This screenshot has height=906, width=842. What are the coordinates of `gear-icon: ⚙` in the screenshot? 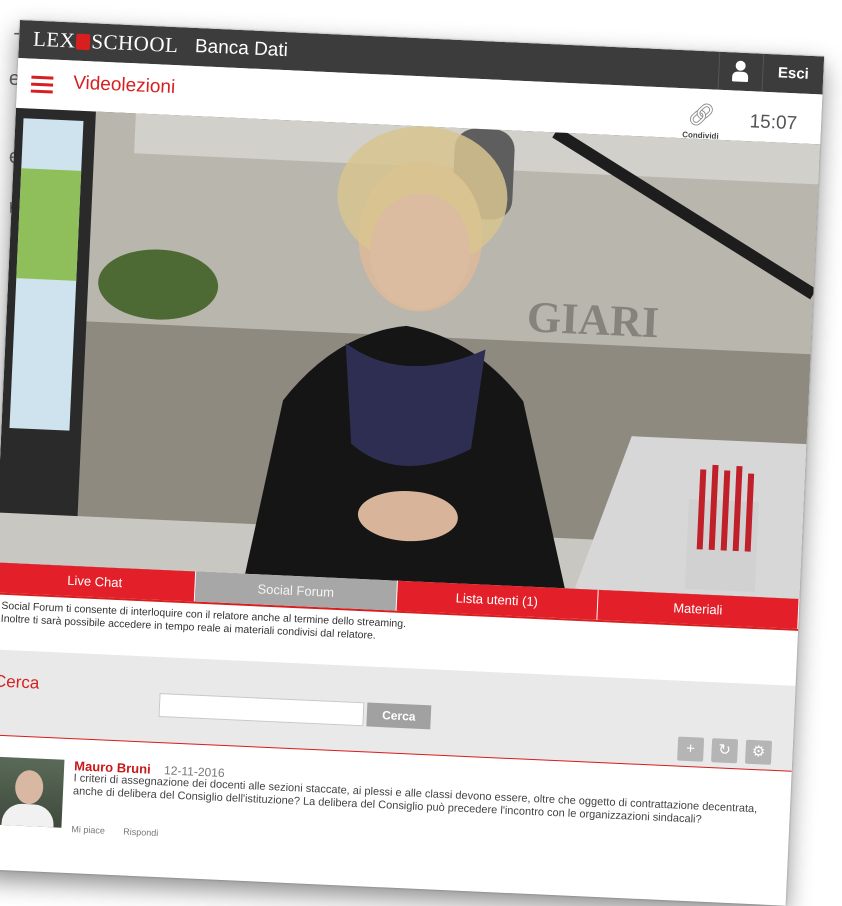 It's located at (758, 751).